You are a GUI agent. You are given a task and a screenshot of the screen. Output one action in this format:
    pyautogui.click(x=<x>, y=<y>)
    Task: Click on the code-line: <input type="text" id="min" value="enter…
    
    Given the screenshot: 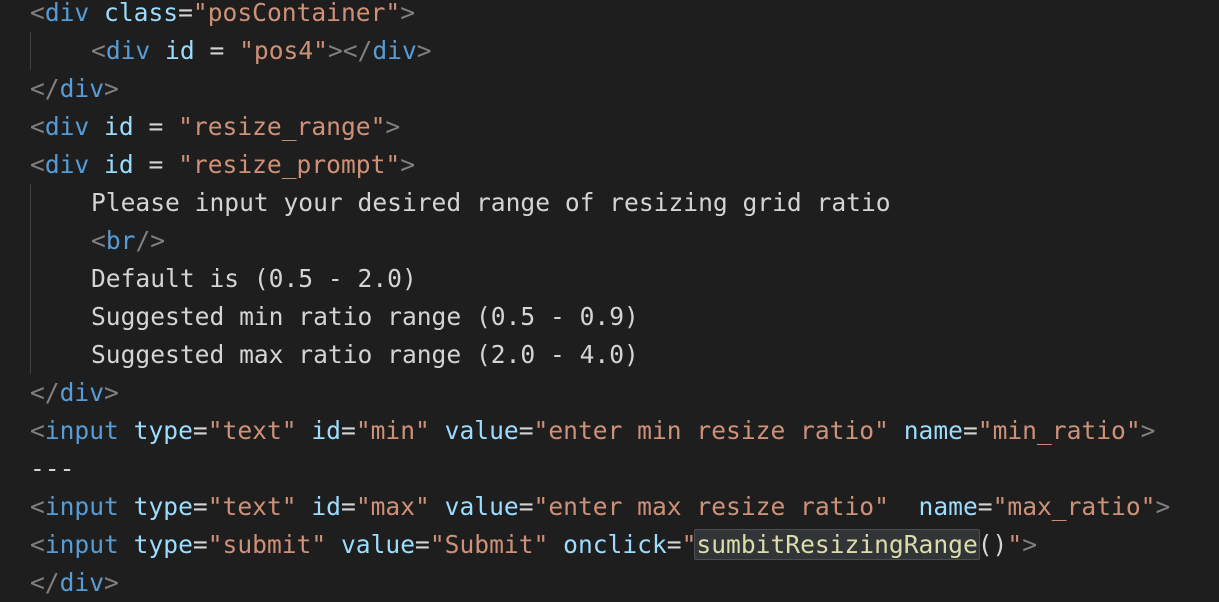 What is the action you would take?
    pyautogui.click(x=624, y=431)
    